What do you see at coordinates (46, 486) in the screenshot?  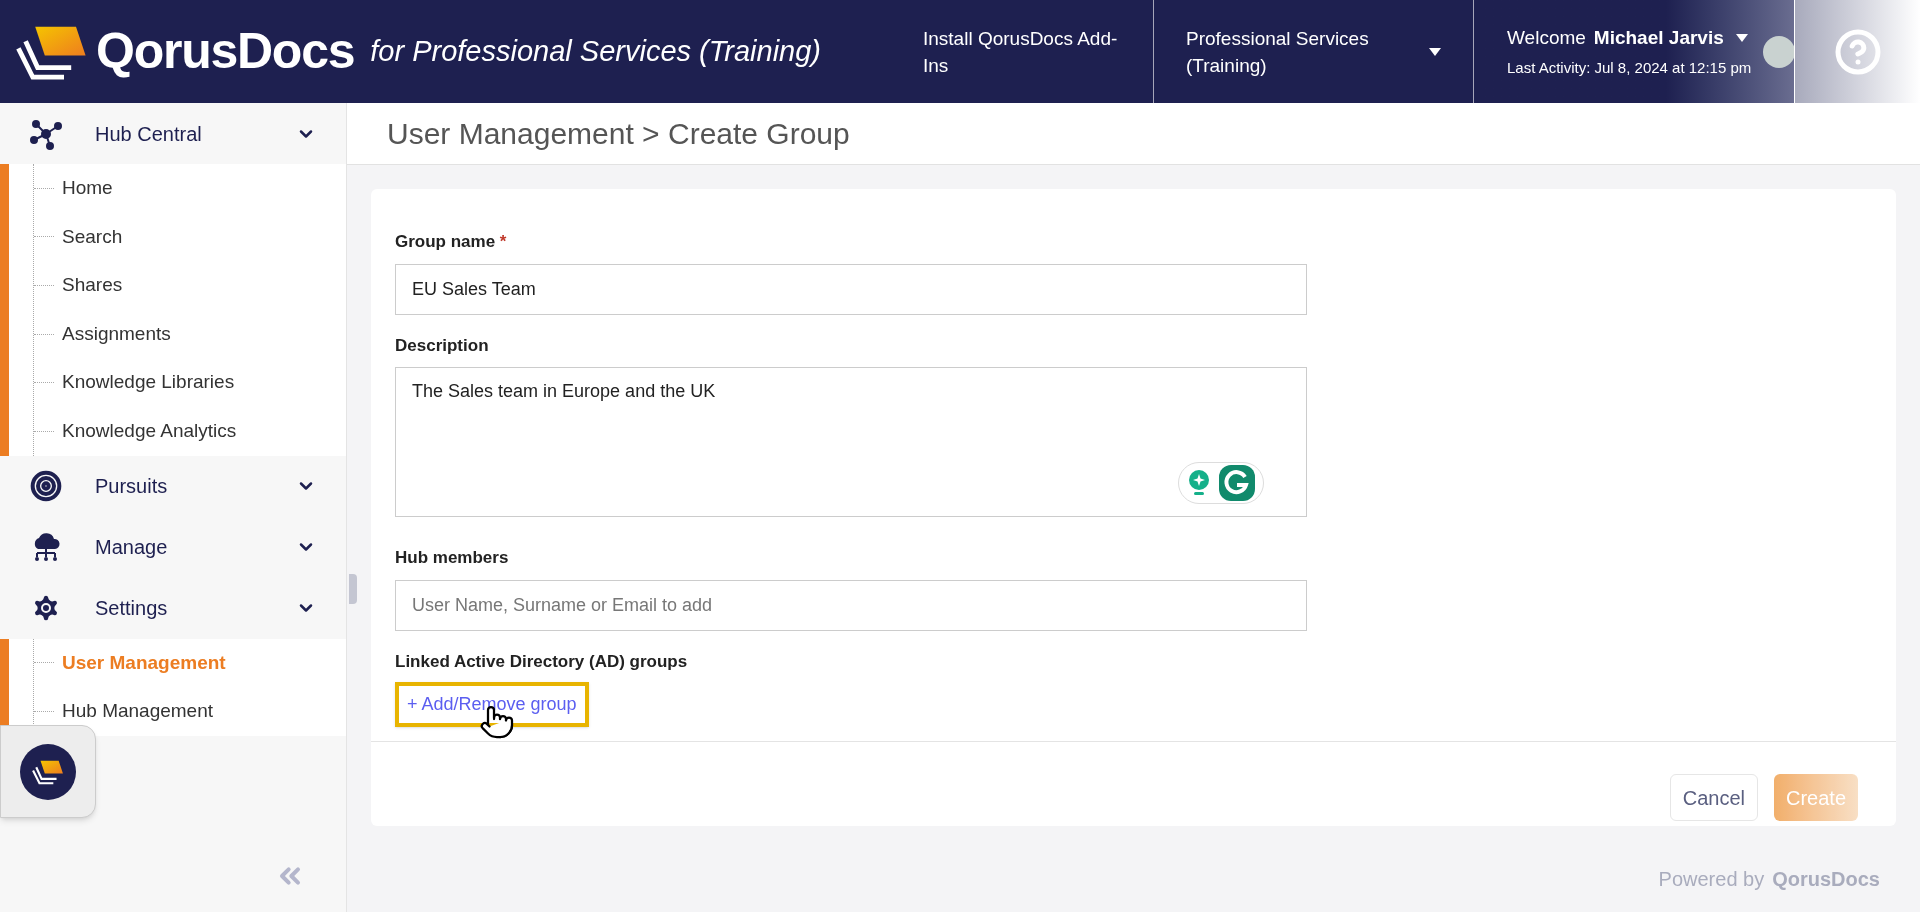 I see `target-icon` at bounding box center [46, 486].